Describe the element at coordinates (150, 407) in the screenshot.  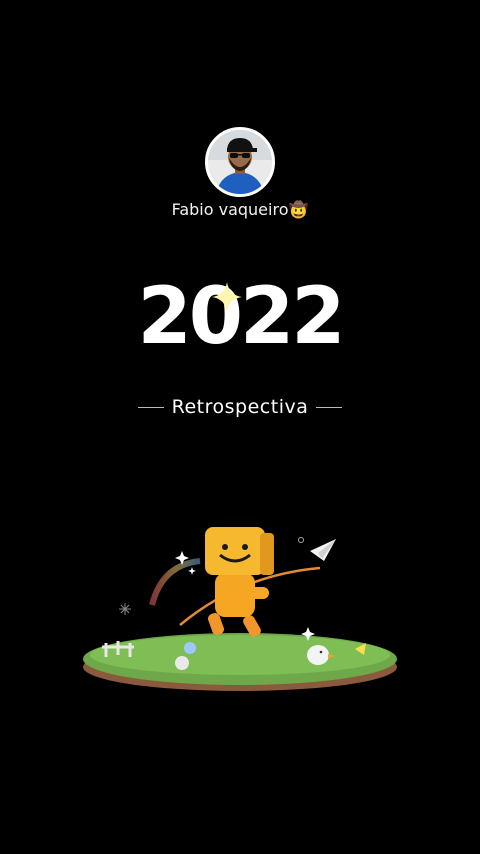
I see `divider-left` at that location.